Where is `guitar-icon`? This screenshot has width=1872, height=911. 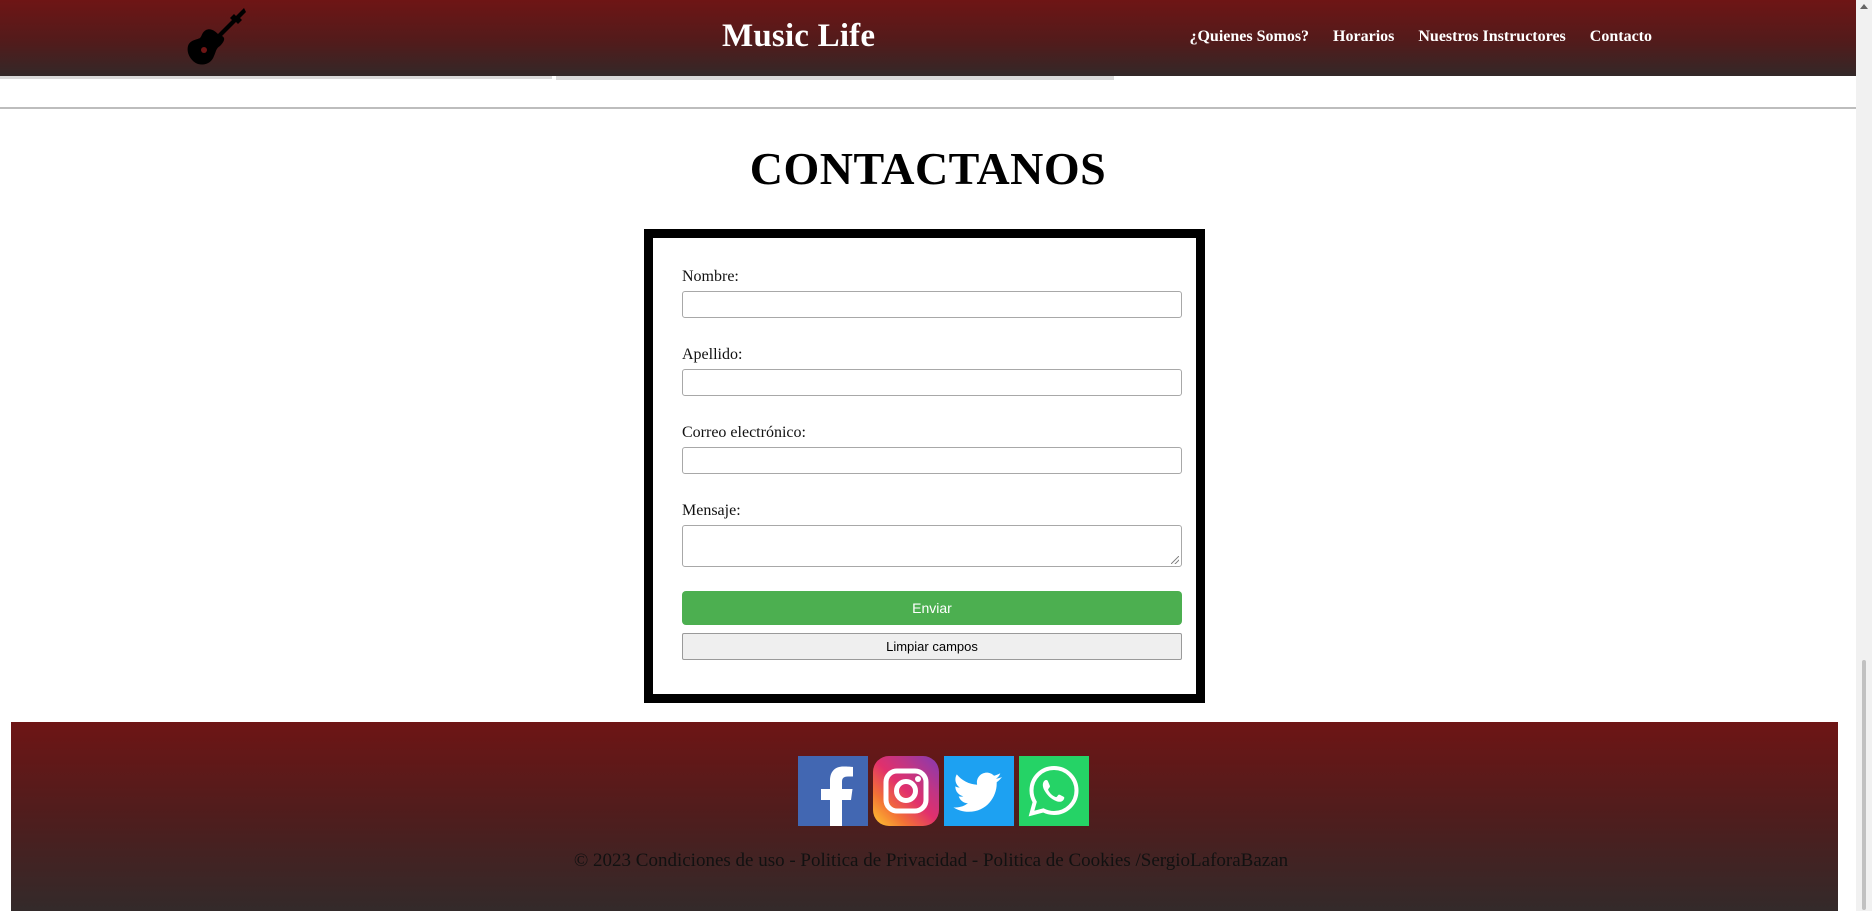
guitar-icon is located at coordinates (216, 37).